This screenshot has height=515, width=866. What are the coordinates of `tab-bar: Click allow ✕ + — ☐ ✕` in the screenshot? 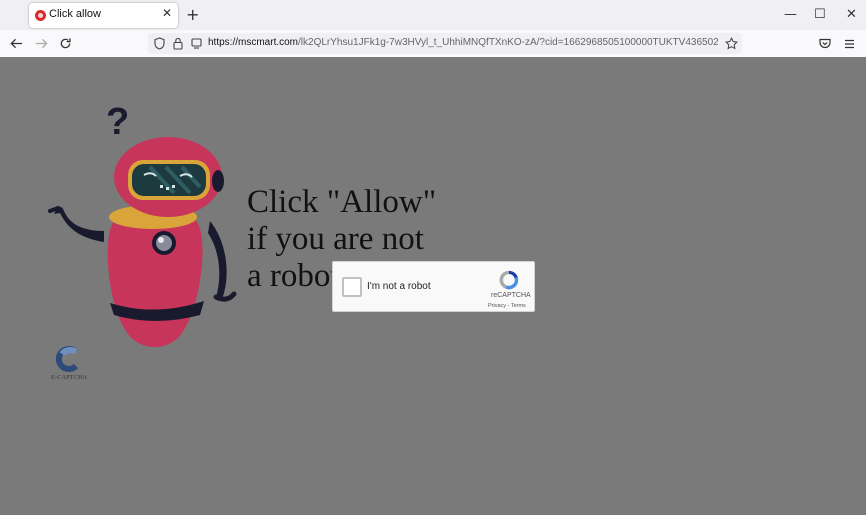 It's located at (433, 15).